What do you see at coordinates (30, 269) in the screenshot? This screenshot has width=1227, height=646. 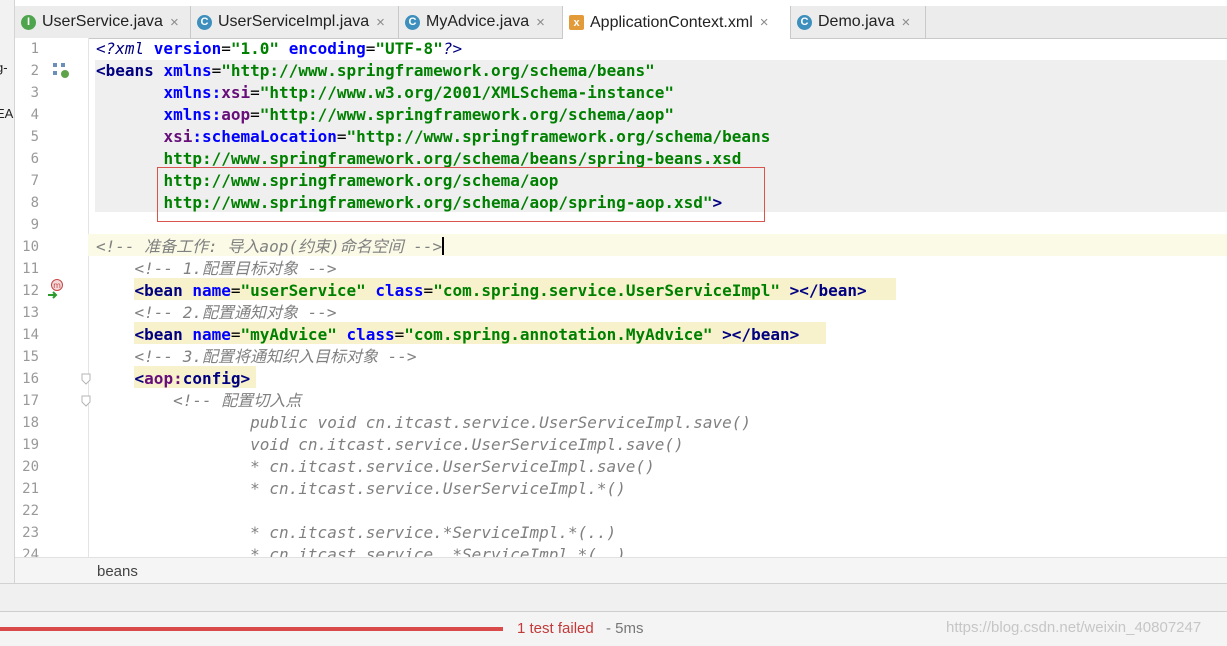 I see `line-number: 11` at bounding box center [30, 269].